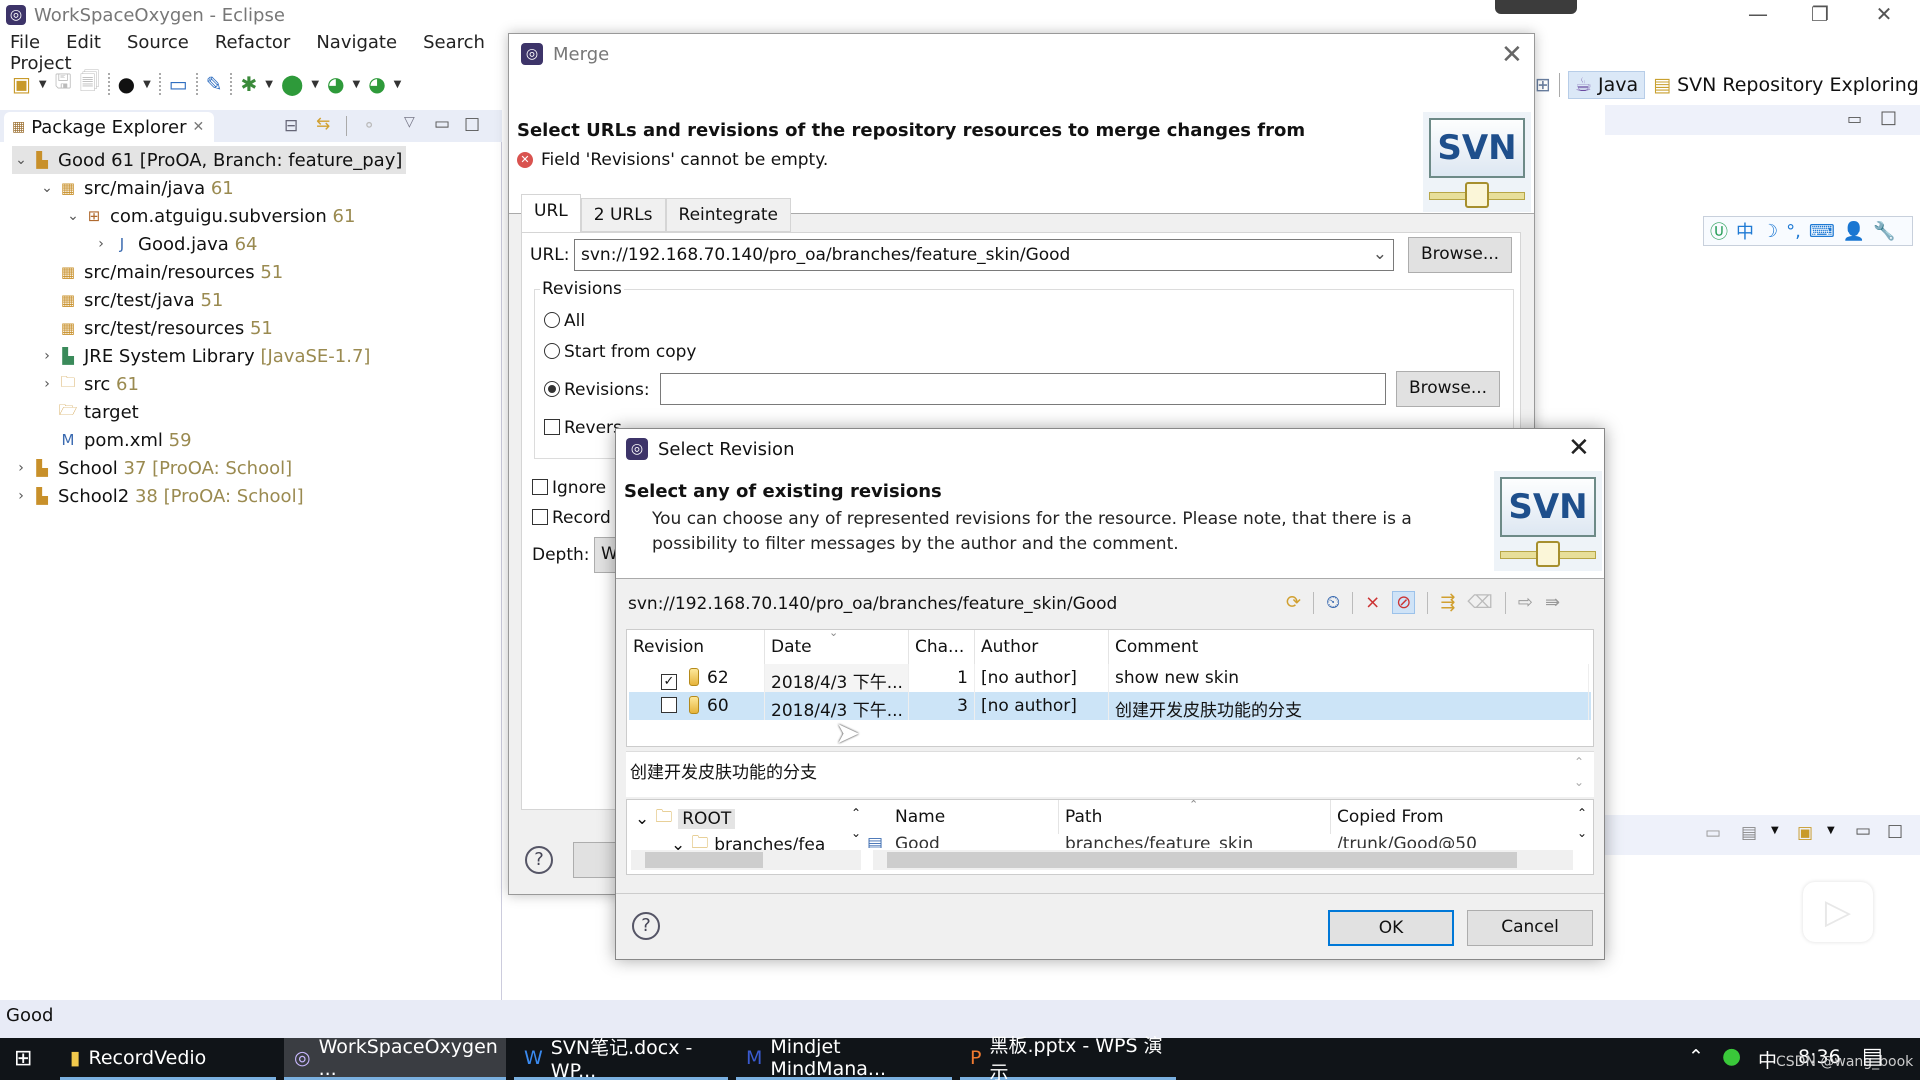 The image size is (1920, 1085). What do you see at coordinates (23, 1058) in the screenshot?
I see `windows-start-icon: ⊞` at bounding box center [23, 1058].